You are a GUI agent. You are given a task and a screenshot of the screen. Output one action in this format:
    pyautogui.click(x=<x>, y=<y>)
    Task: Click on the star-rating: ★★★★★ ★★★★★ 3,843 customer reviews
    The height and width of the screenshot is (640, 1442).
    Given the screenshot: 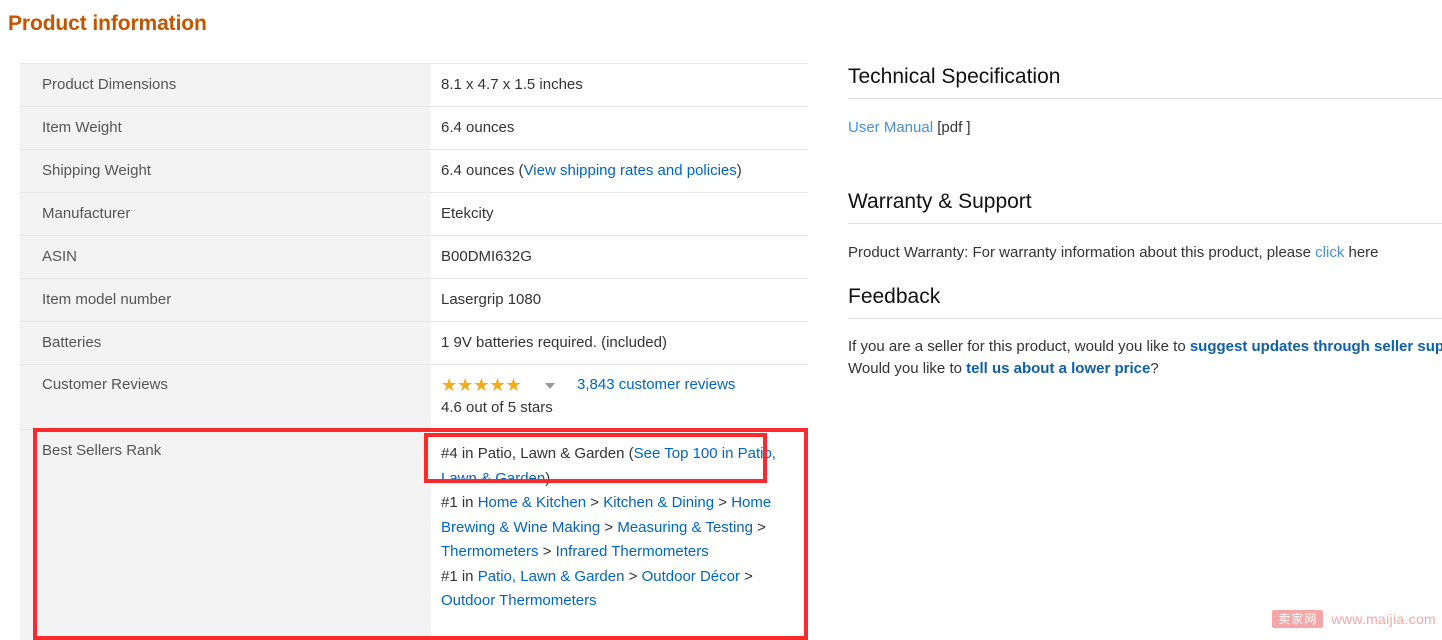 What is the action you would take?
    pyautogui.click(x=624, y=385)
    